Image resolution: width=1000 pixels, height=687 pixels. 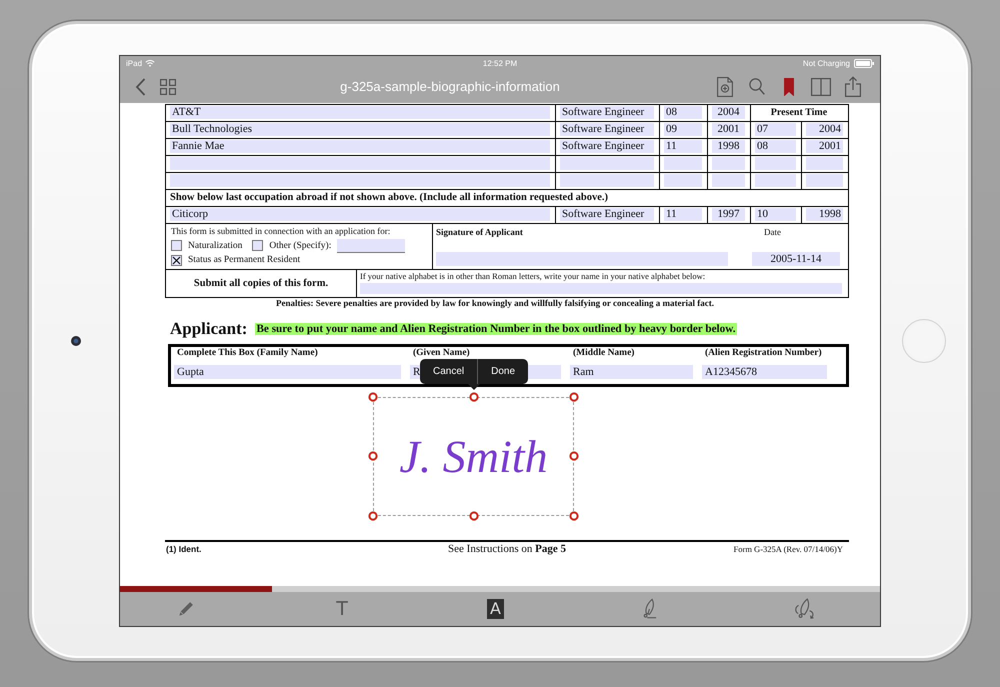 I want to click on text-field: 10, so click(x=775, y=214).